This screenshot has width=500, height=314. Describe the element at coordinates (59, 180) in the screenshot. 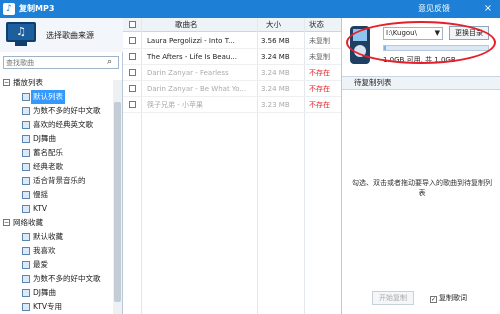

I see `tree-item-label: 适合背景音乐的` at that location.